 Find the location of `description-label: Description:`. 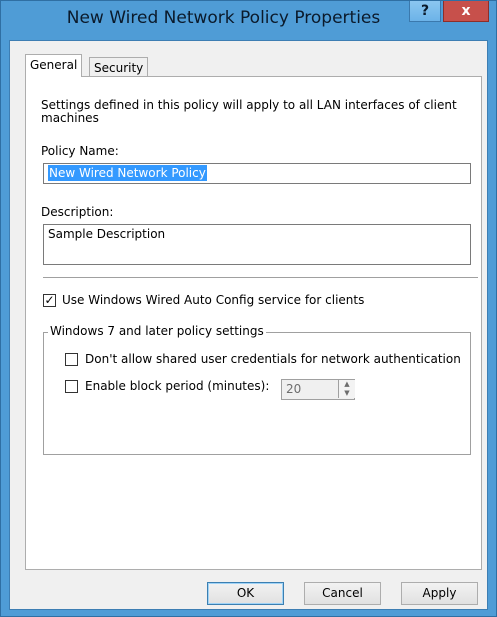

description-label: Description: is located at coordinates (77, 212).